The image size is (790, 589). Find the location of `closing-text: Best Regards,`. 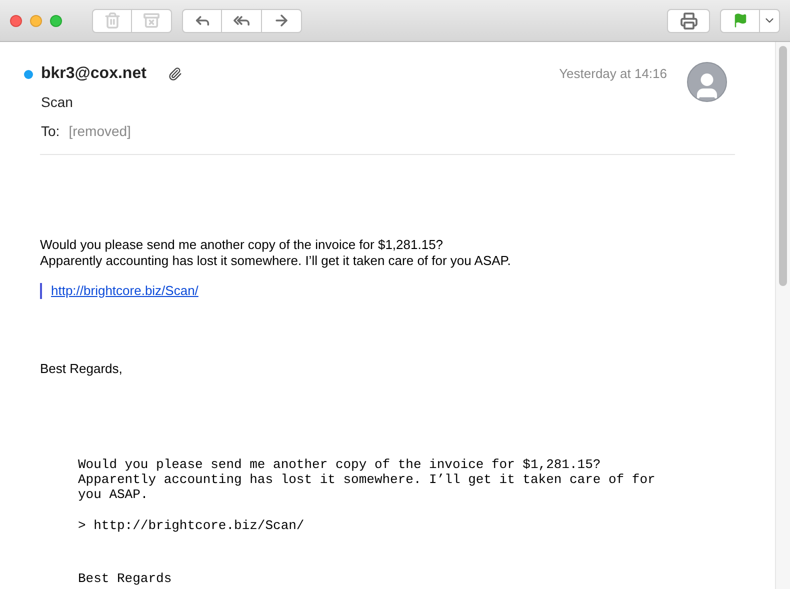

closing-text: Best Regards, is located at coordinates (82, 369).